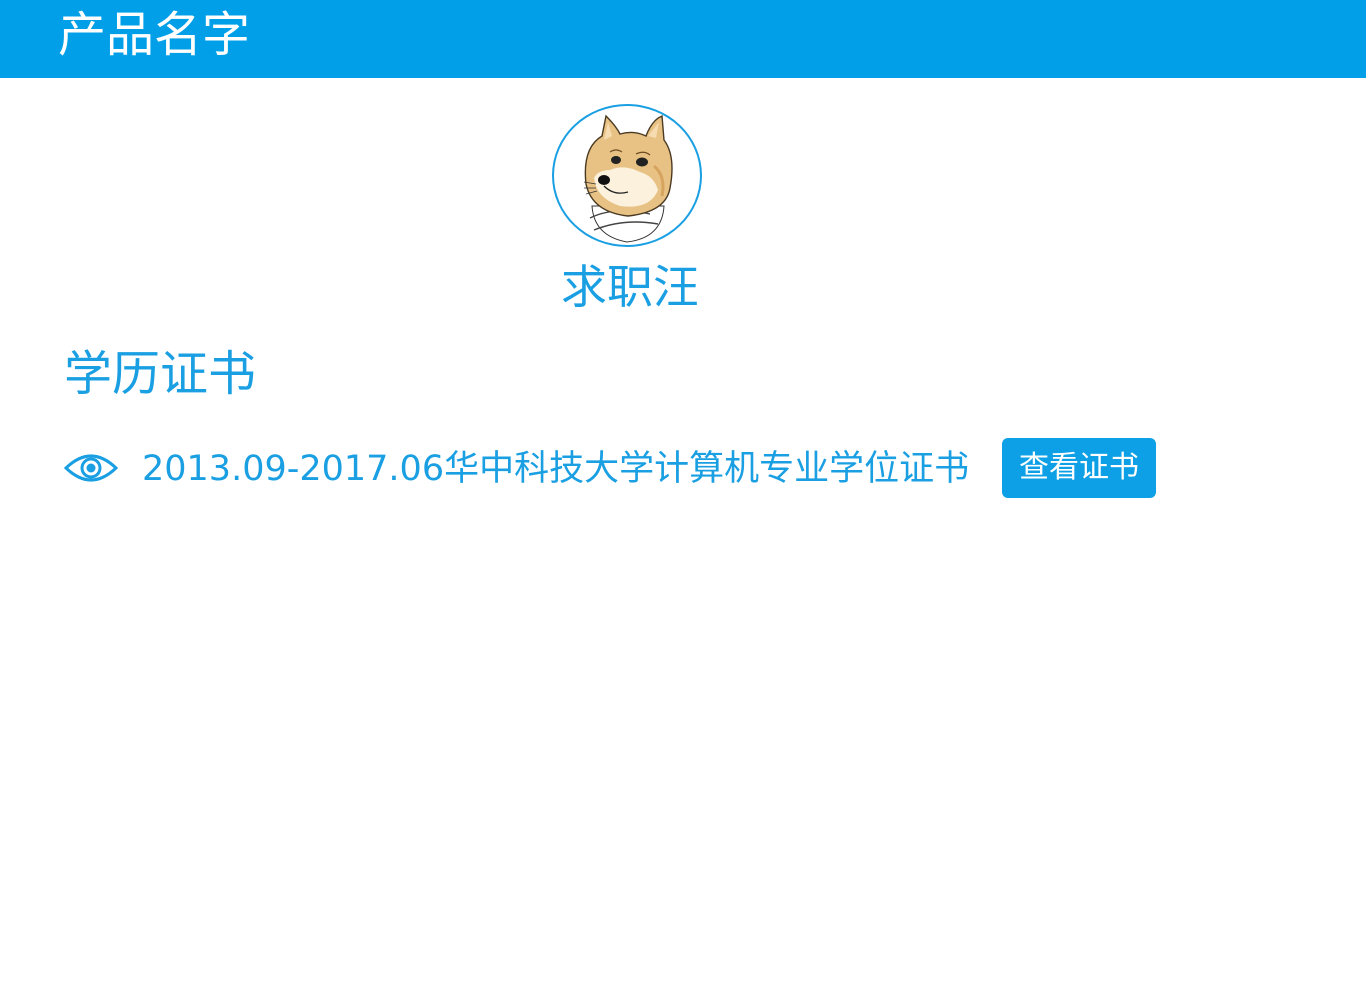 The image size is (1366, 1000). What do you see at coordinates (556, 469) in the screenshot?
I see `certificate-description: 2013.09-2017.06华中科技大学计算机专业学位证书` at bounding box center [556, 469].